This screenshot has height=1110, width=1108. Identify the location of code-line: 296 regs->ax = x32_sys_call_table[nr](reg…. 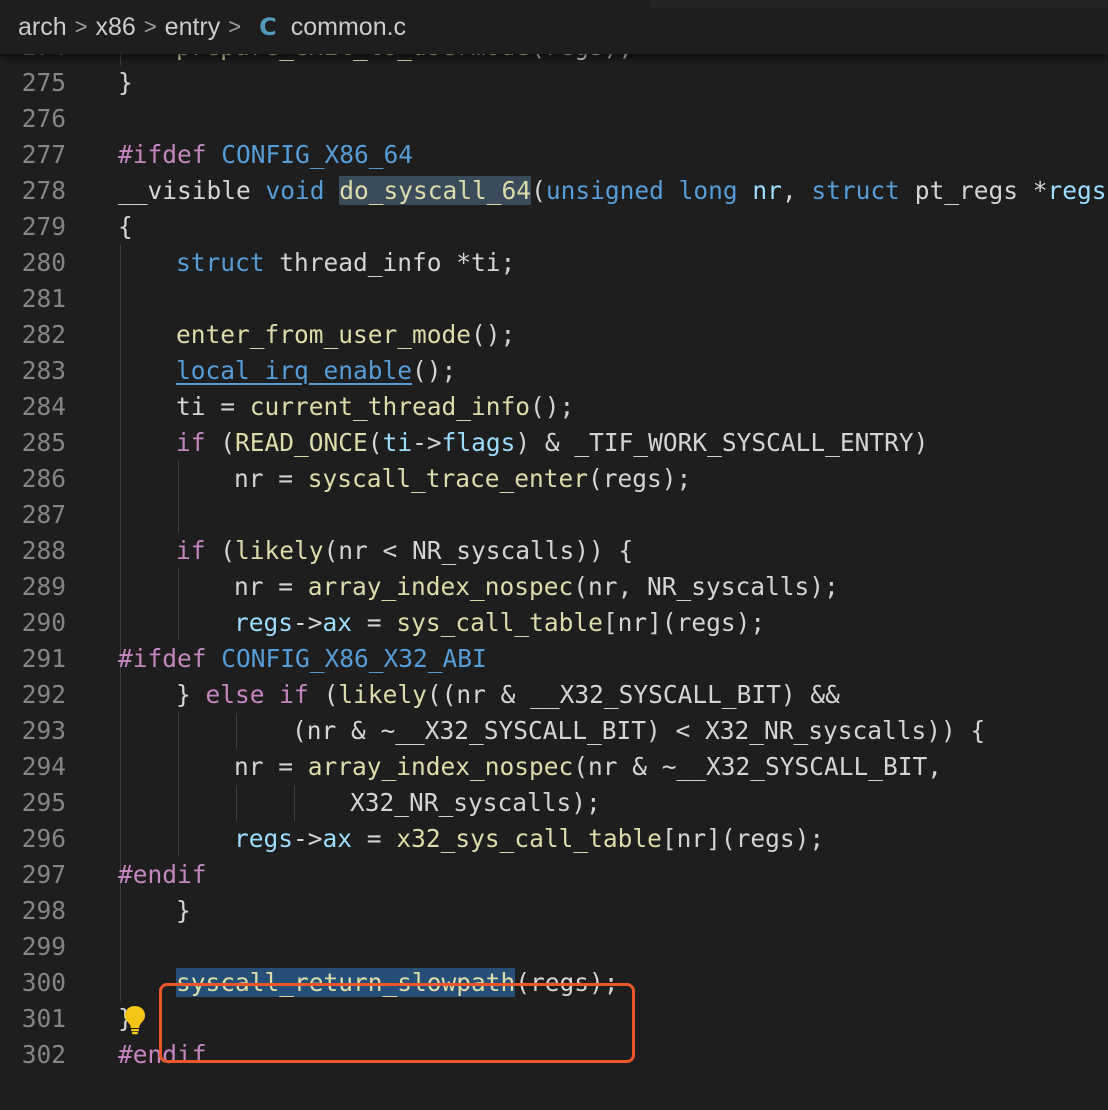
(554, 839).